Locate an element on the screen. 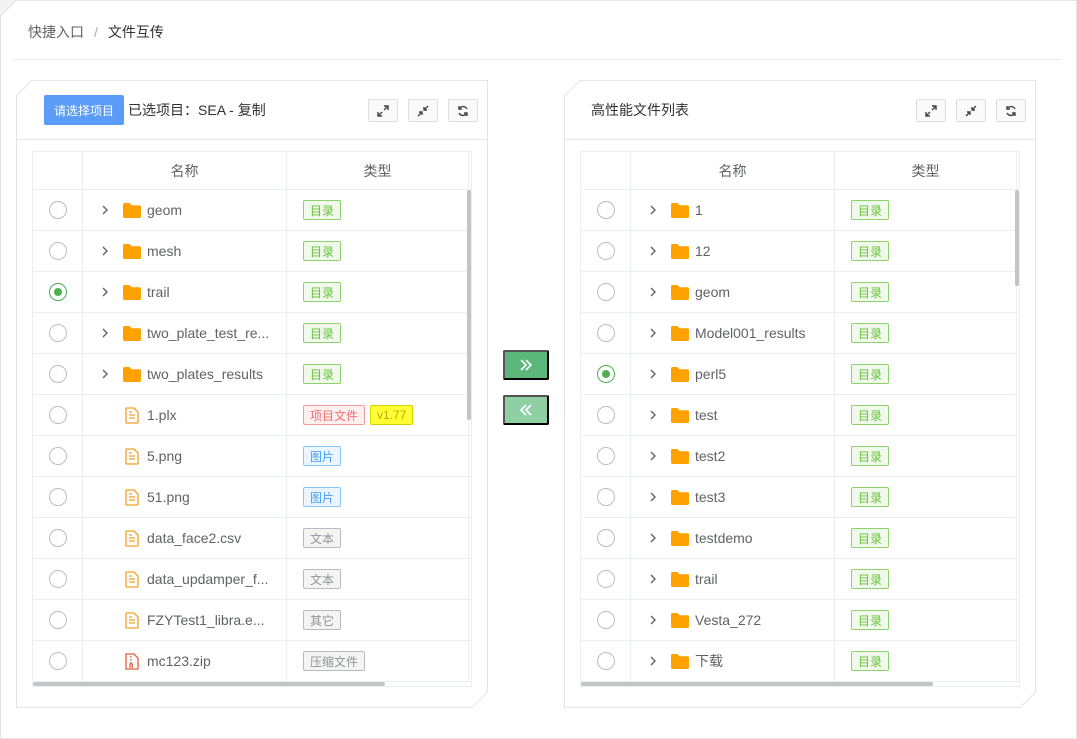 The height and width of the screenshot is (739, 1077). row-name-cell: 1.plx is located at coordinates (185, 415).